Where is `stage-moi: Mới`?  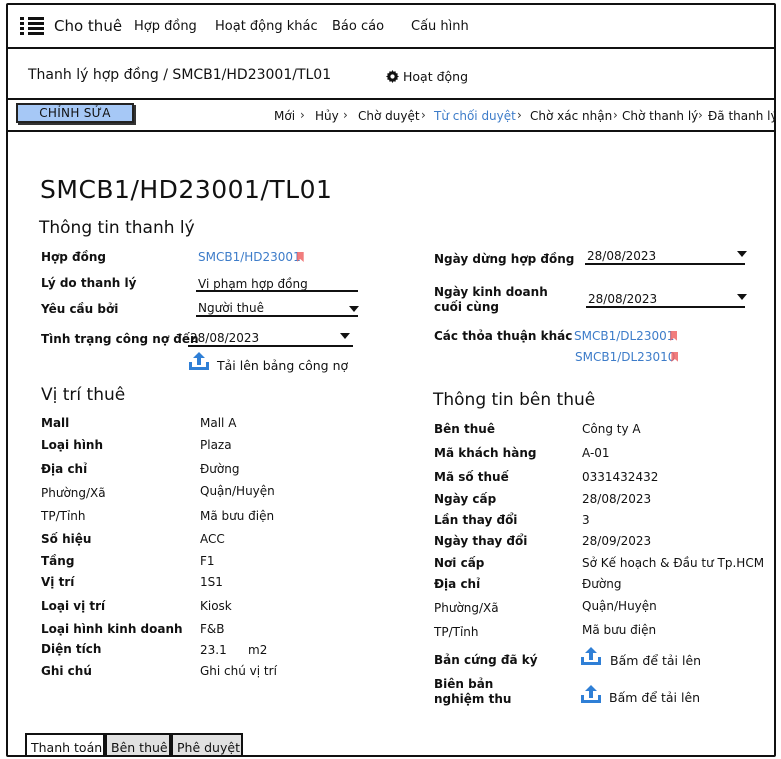 stage-moi: Mới is located at coordinates (284, 116).